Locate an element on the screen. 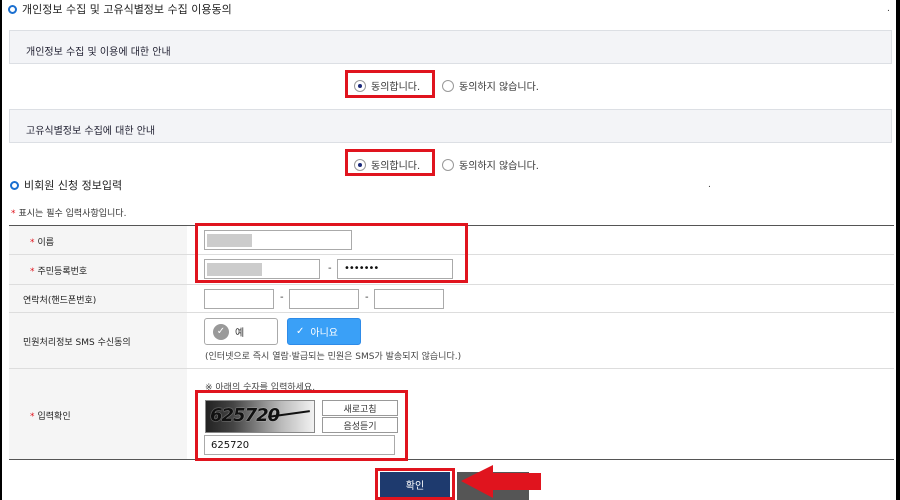 This screenshot has height=500, width=900. phone-part2-input is located at coordinates (324, 299).